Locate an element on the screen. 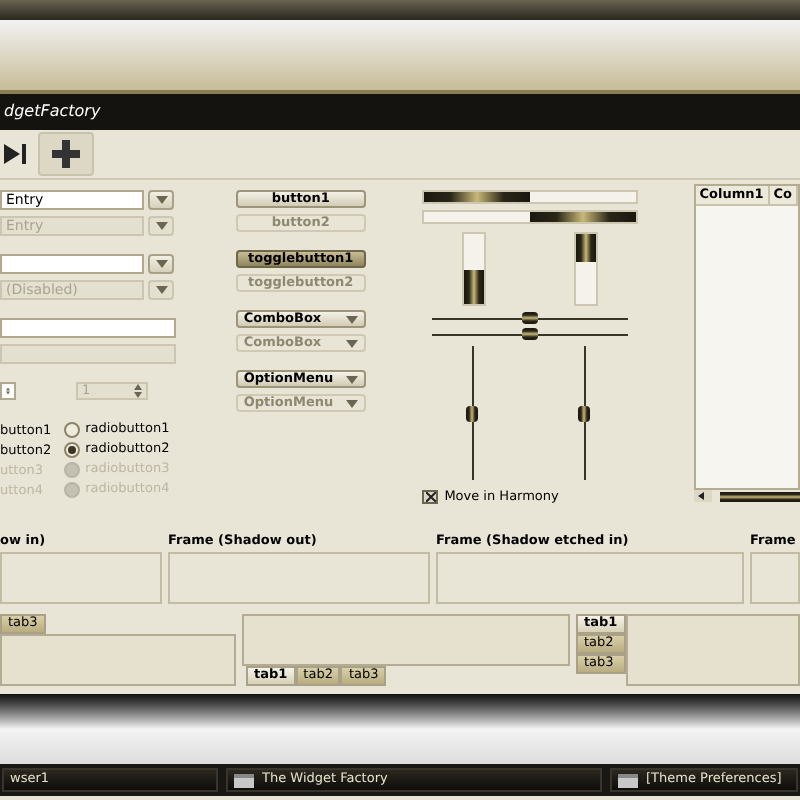 Image resolution: width=800 pixels, height=800 pixels. frame is located at coordinates (775, 577).